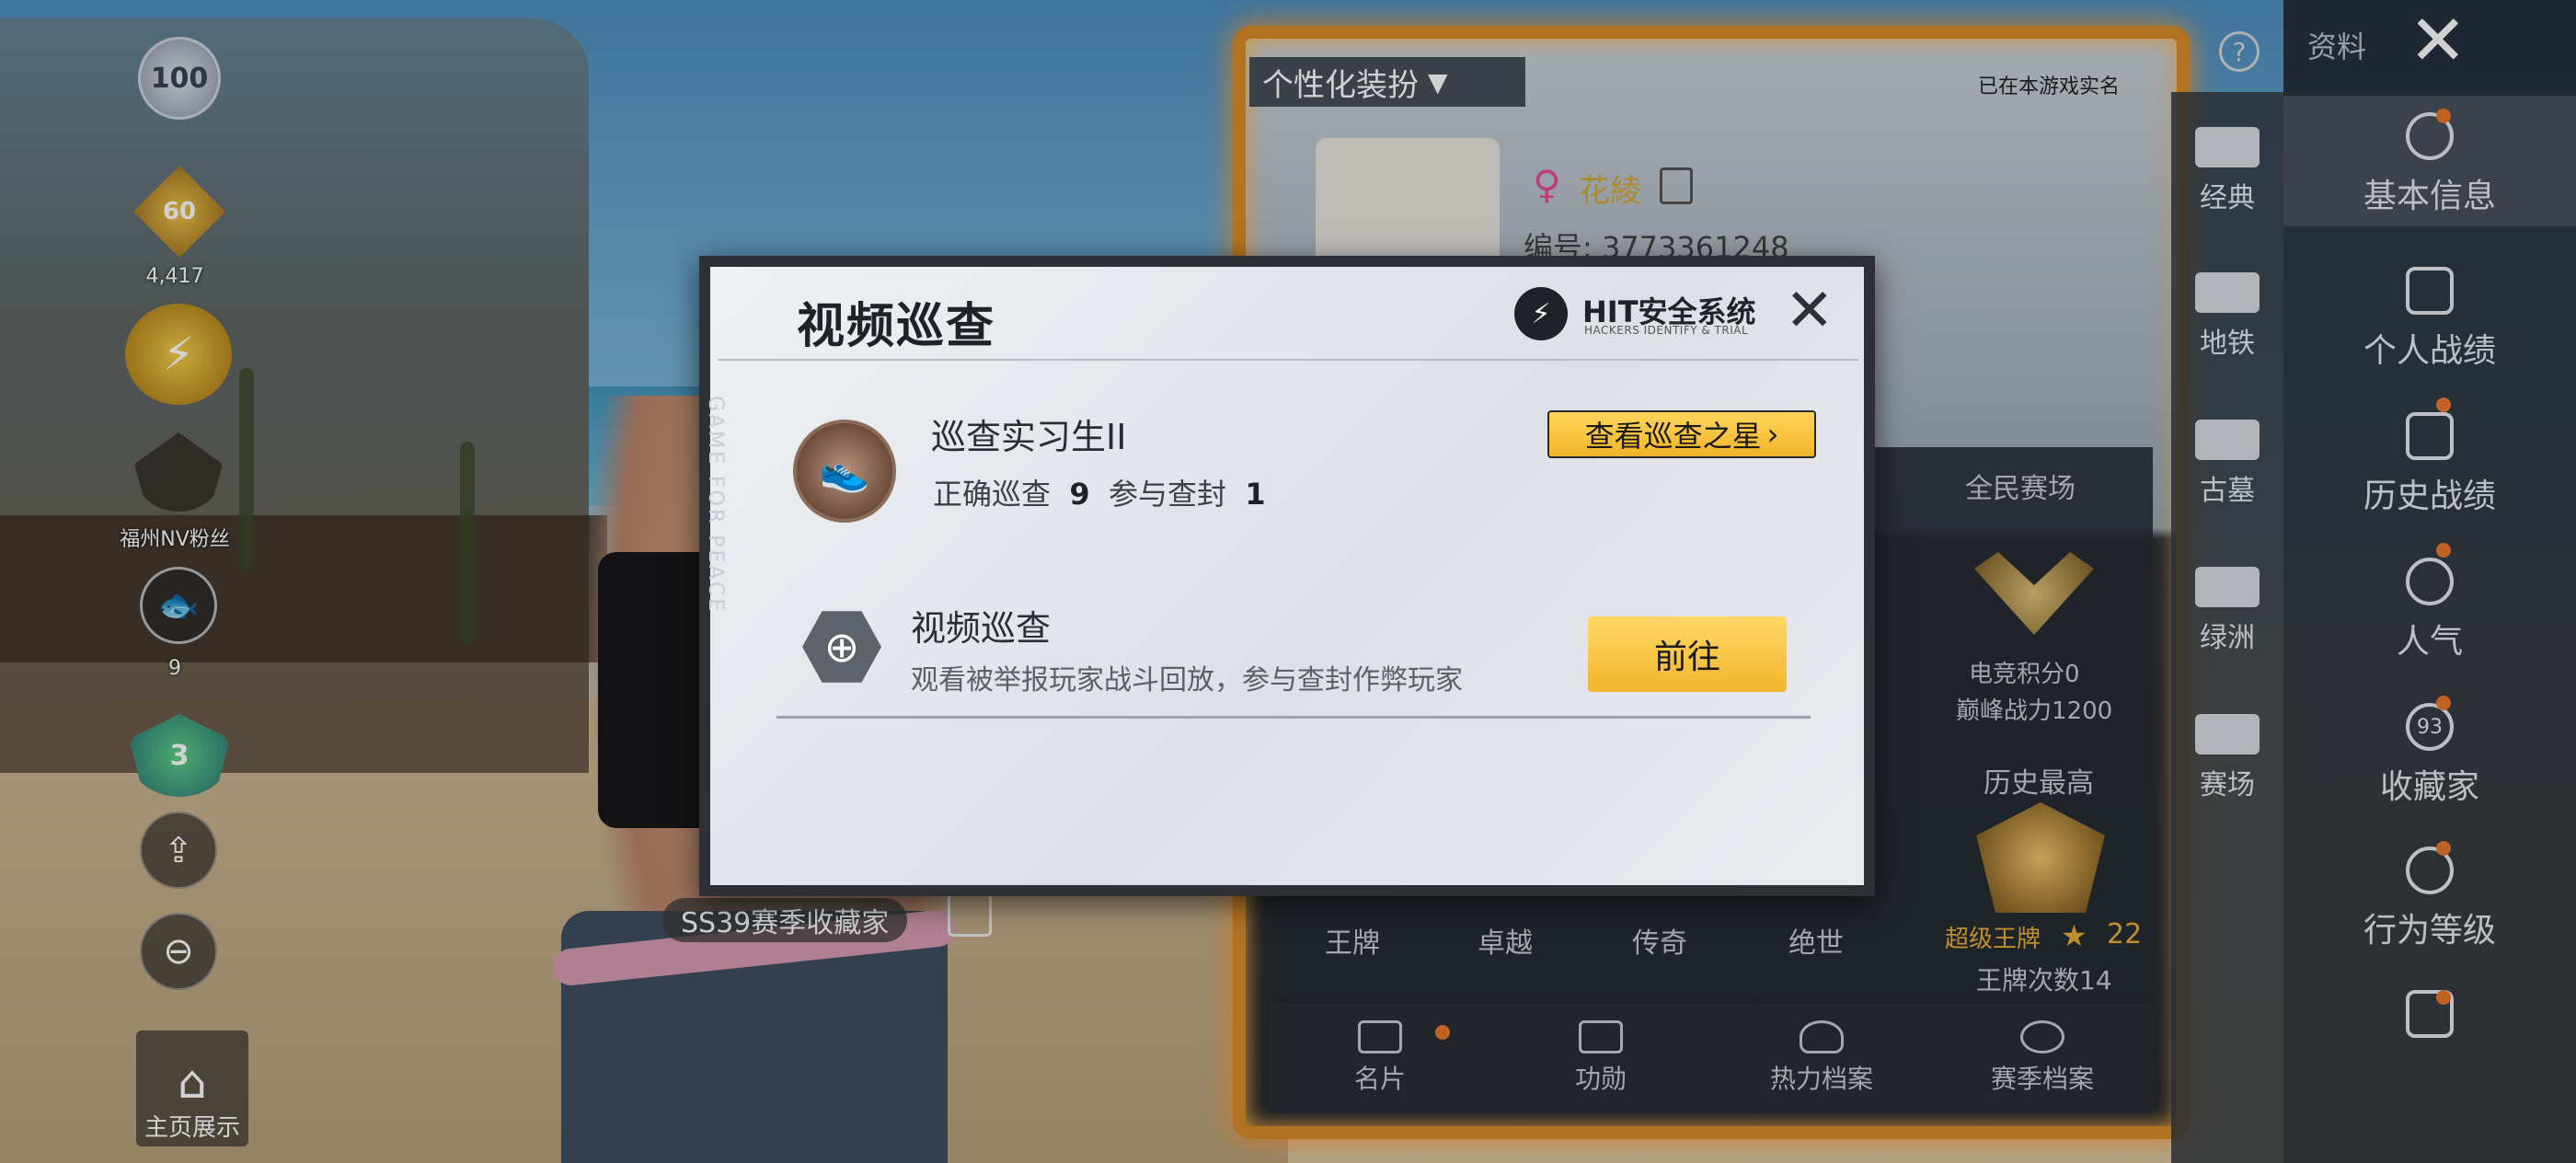  Describe the element at coordinates (1167, 495) in the screenshot. I see `ban-label: 参与查封` at that location.